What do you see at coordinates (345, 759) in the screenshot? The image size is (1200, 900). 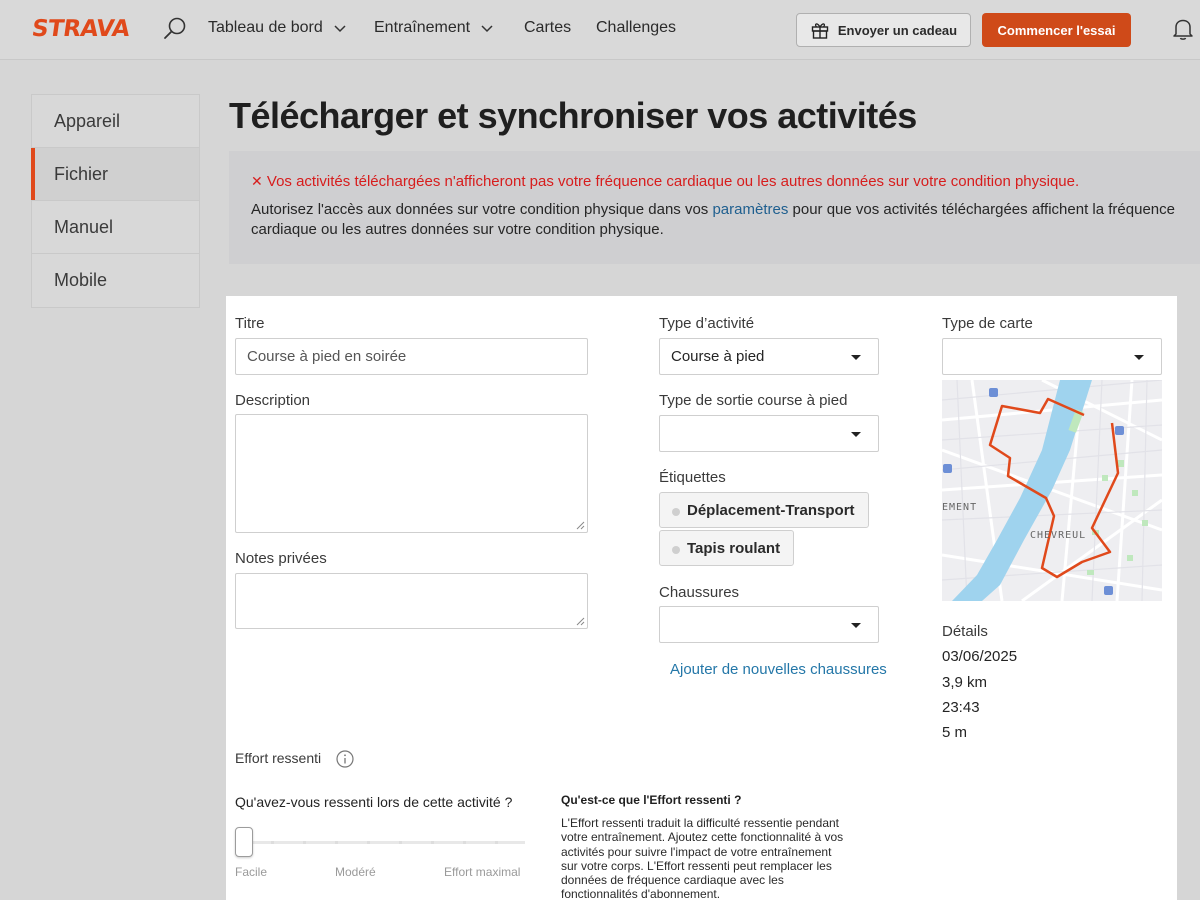 I see `info-icon` at bounding box center [345, 759].